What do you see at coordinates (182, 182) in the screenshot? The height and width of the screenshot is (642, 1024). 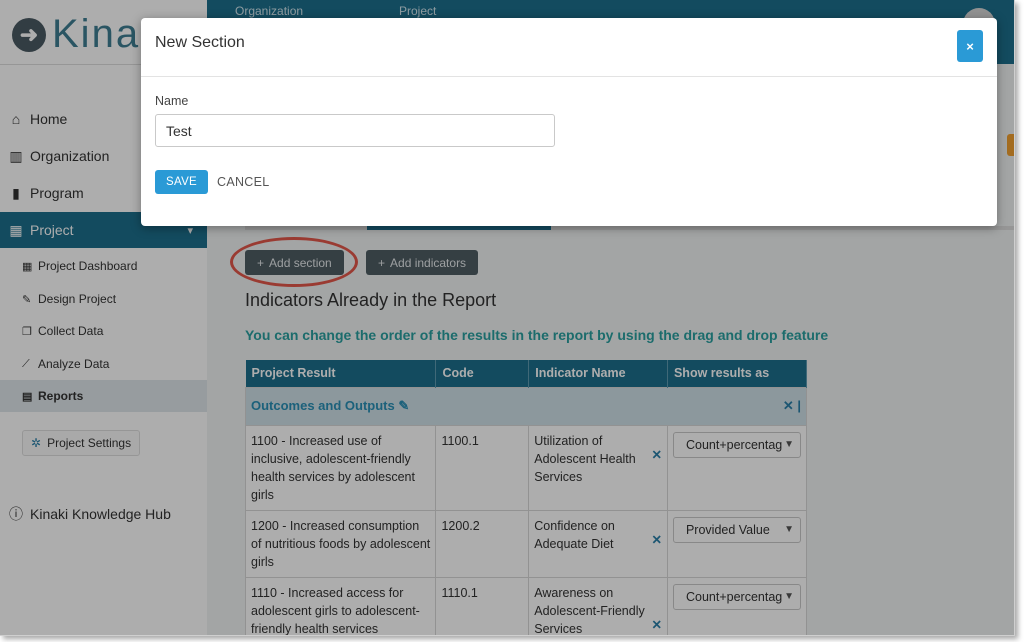 I see `save-button: SAVE` at bounding box center [182, 182].